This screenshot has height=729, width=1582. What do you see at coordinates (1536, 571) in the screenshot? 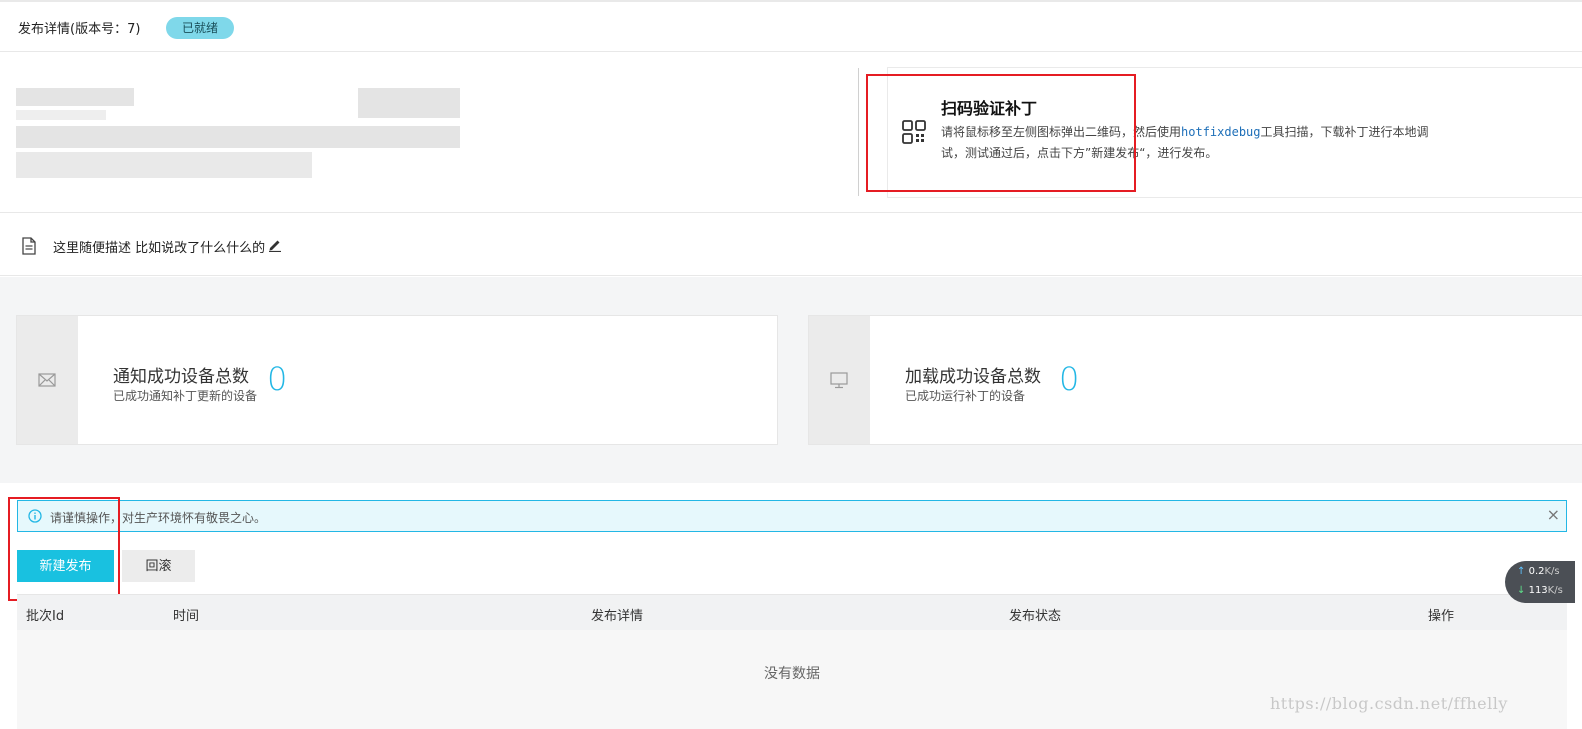
I see `upload-speed: 0.2` at bounding box center [1536, 571].